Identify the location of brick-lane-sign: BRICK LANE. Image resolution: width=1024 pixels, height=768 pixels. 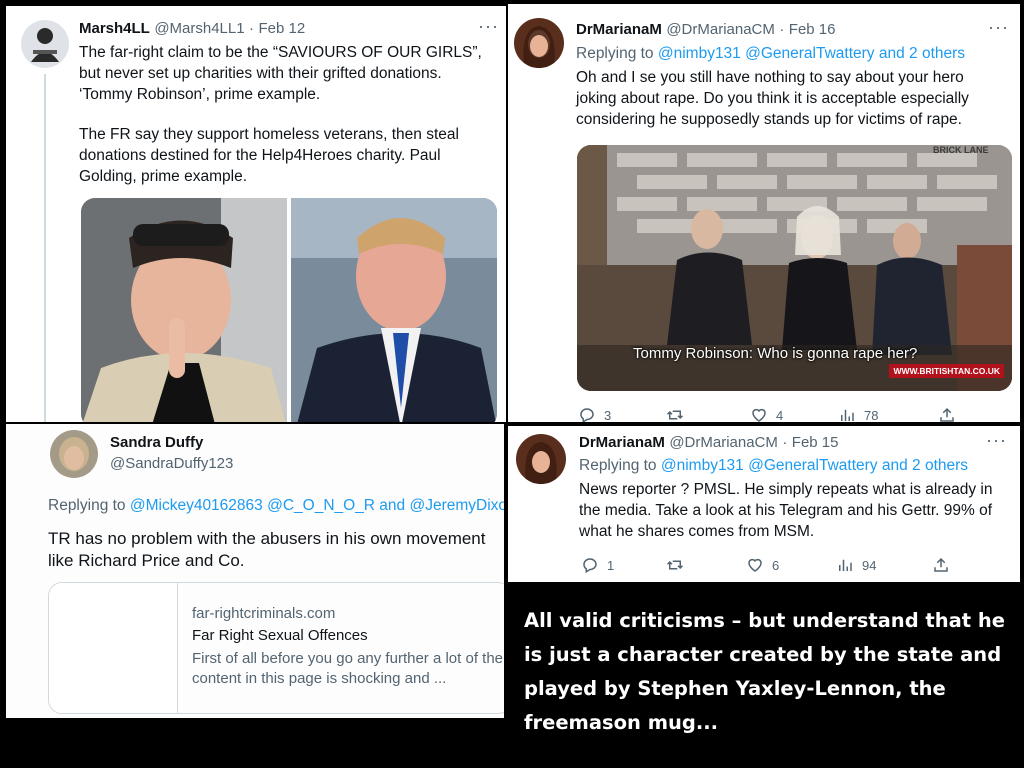
(961, 150).